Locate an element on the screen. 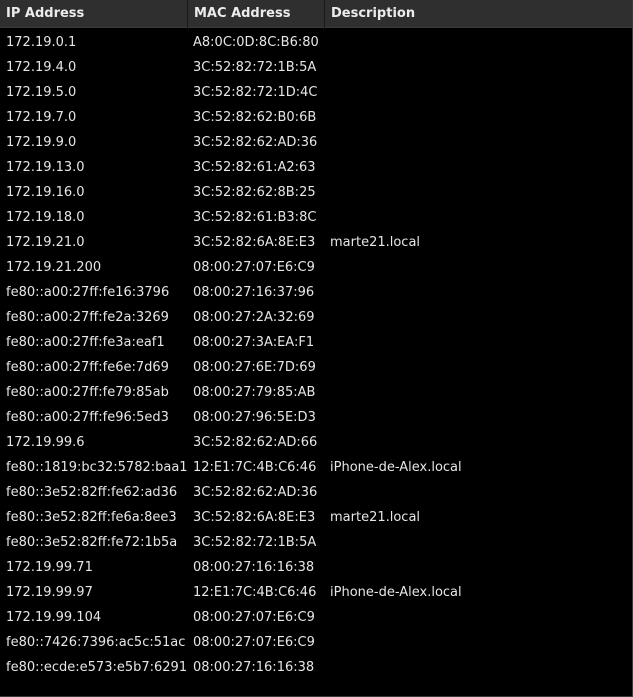  mac-address-cell: 08:00:27:96:5E:D3 is located at coordinates (254, 417).